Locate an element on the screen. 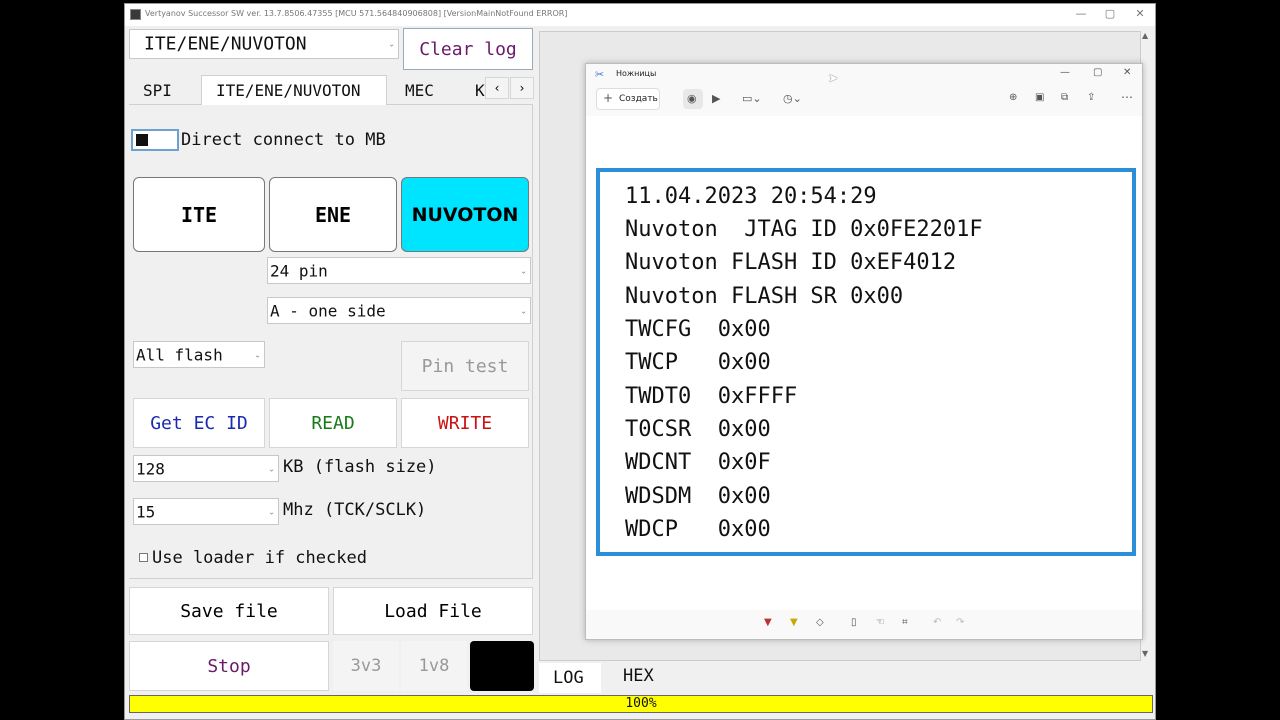 This screenshot has width=1280, height=720. more-icon: ⋯ is located at coordinates (1127, 97).